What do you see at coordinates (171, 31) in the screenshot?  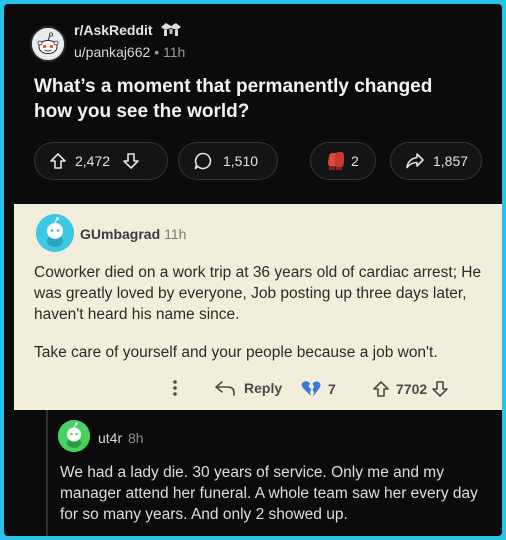 I see `award-icon` at bounding box center [171, 31].